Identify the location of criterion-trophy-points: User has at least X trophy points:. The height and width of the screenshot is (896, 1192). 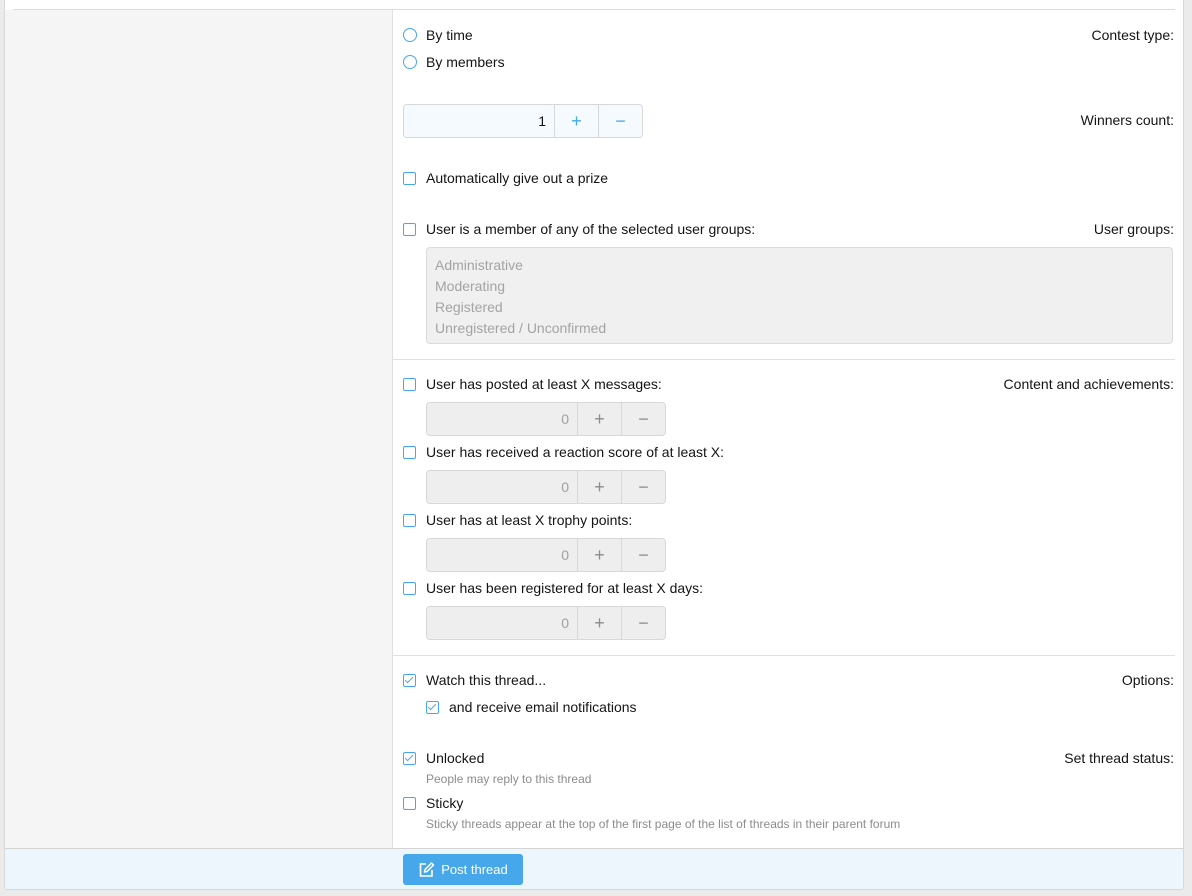
(517, 520).